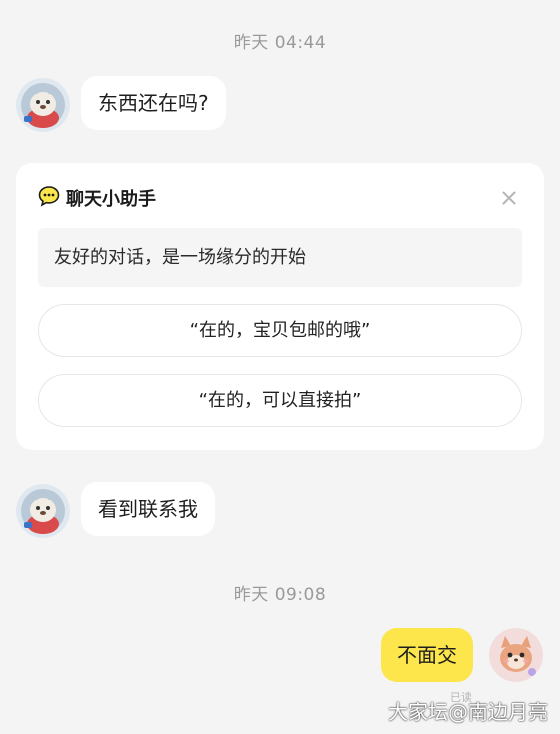  What do you see at coordinates (148, 509) in the screenshot?
I see `incoming-message: 看到联系我` at bounding box center [148, 509].